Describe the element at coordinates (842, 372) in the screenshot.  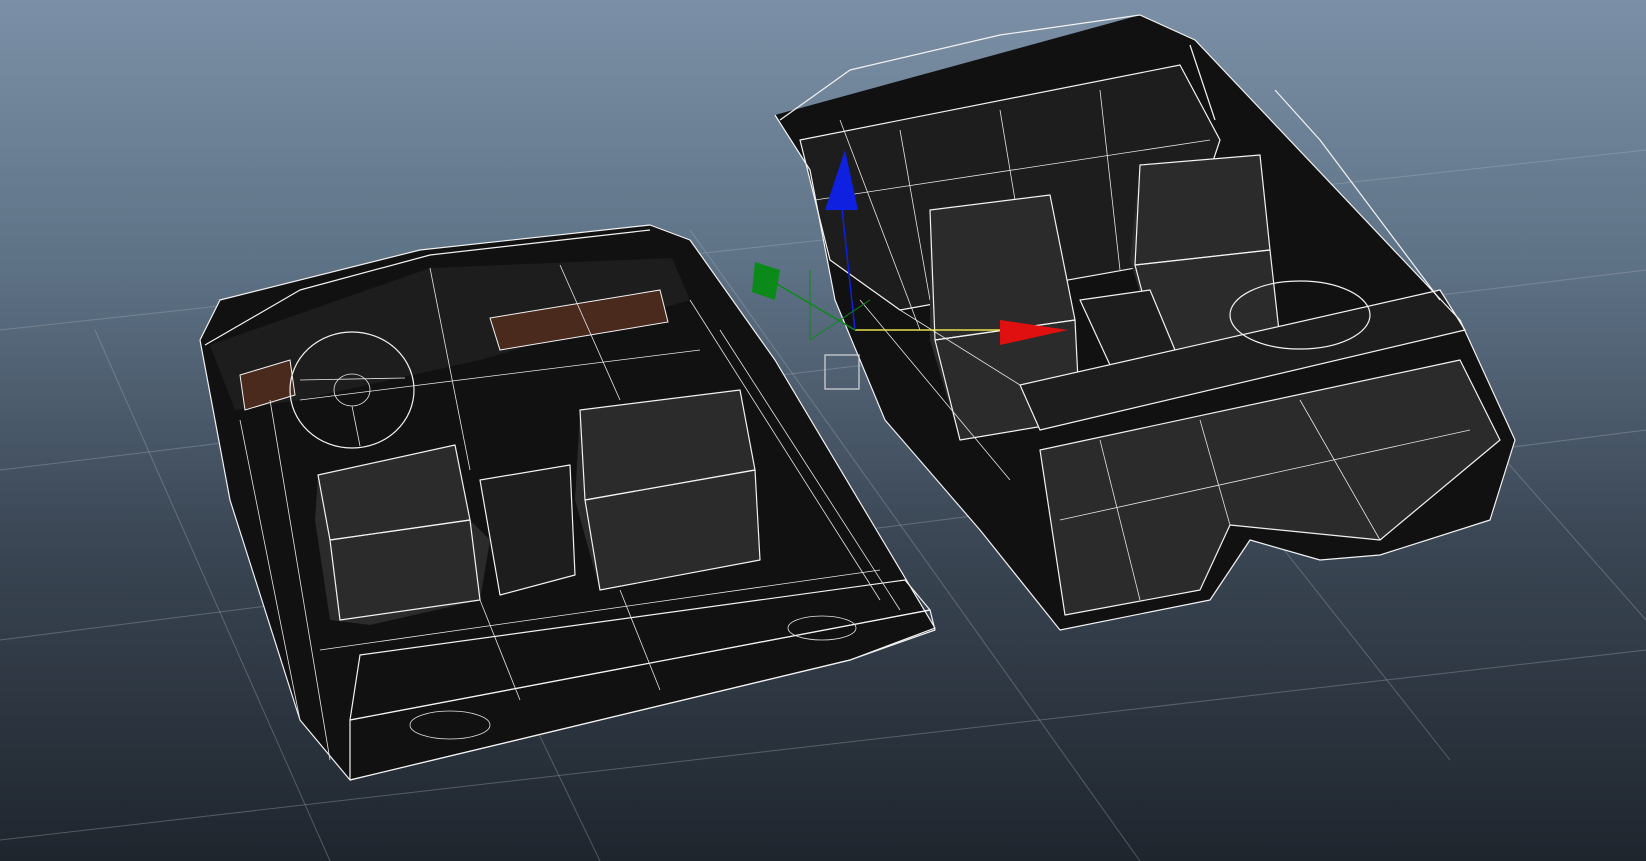
I see `gizmo-center-handle` at that location.